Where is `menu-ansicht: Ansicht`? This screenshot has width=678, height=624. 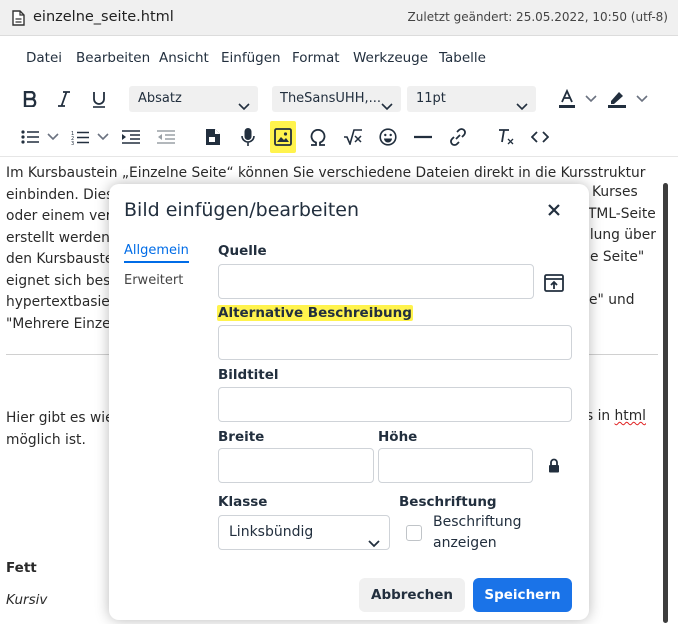 menu-ansicht: Ansicht is located at coordinates (184, 58).